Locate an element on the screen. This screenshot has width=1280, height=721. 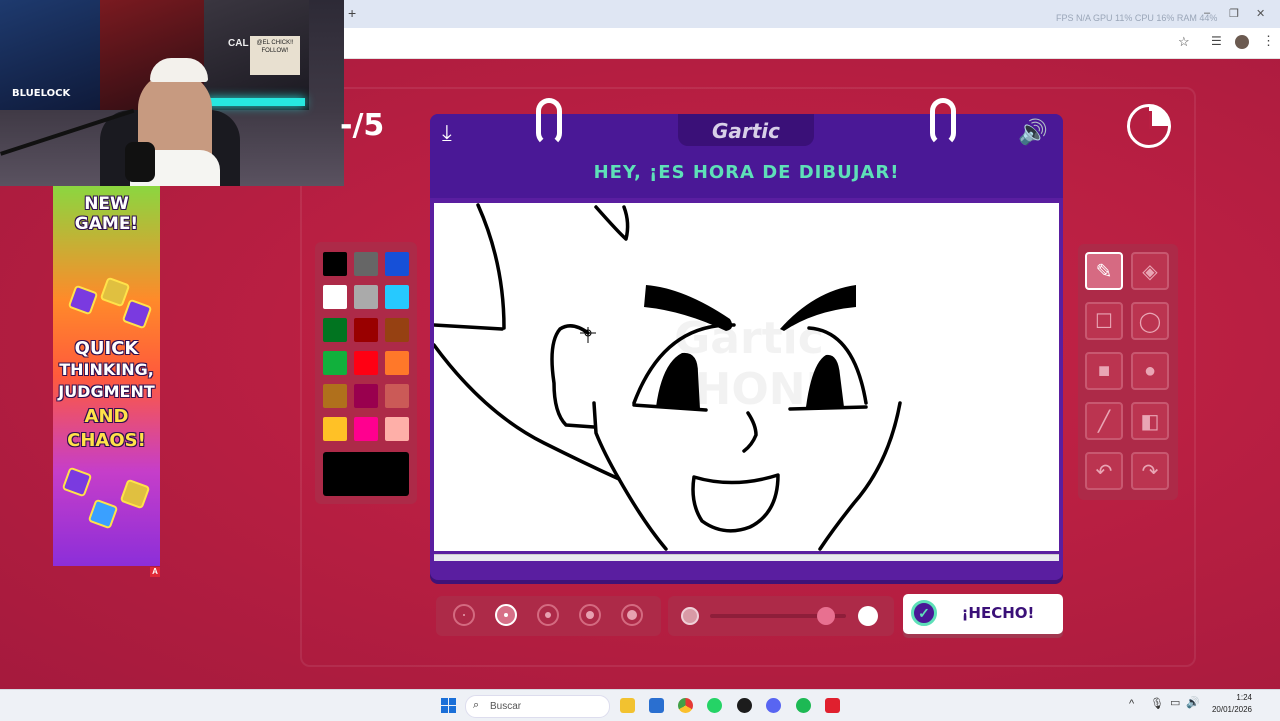
whatsapp-icon is located at coordinates (714, 705).